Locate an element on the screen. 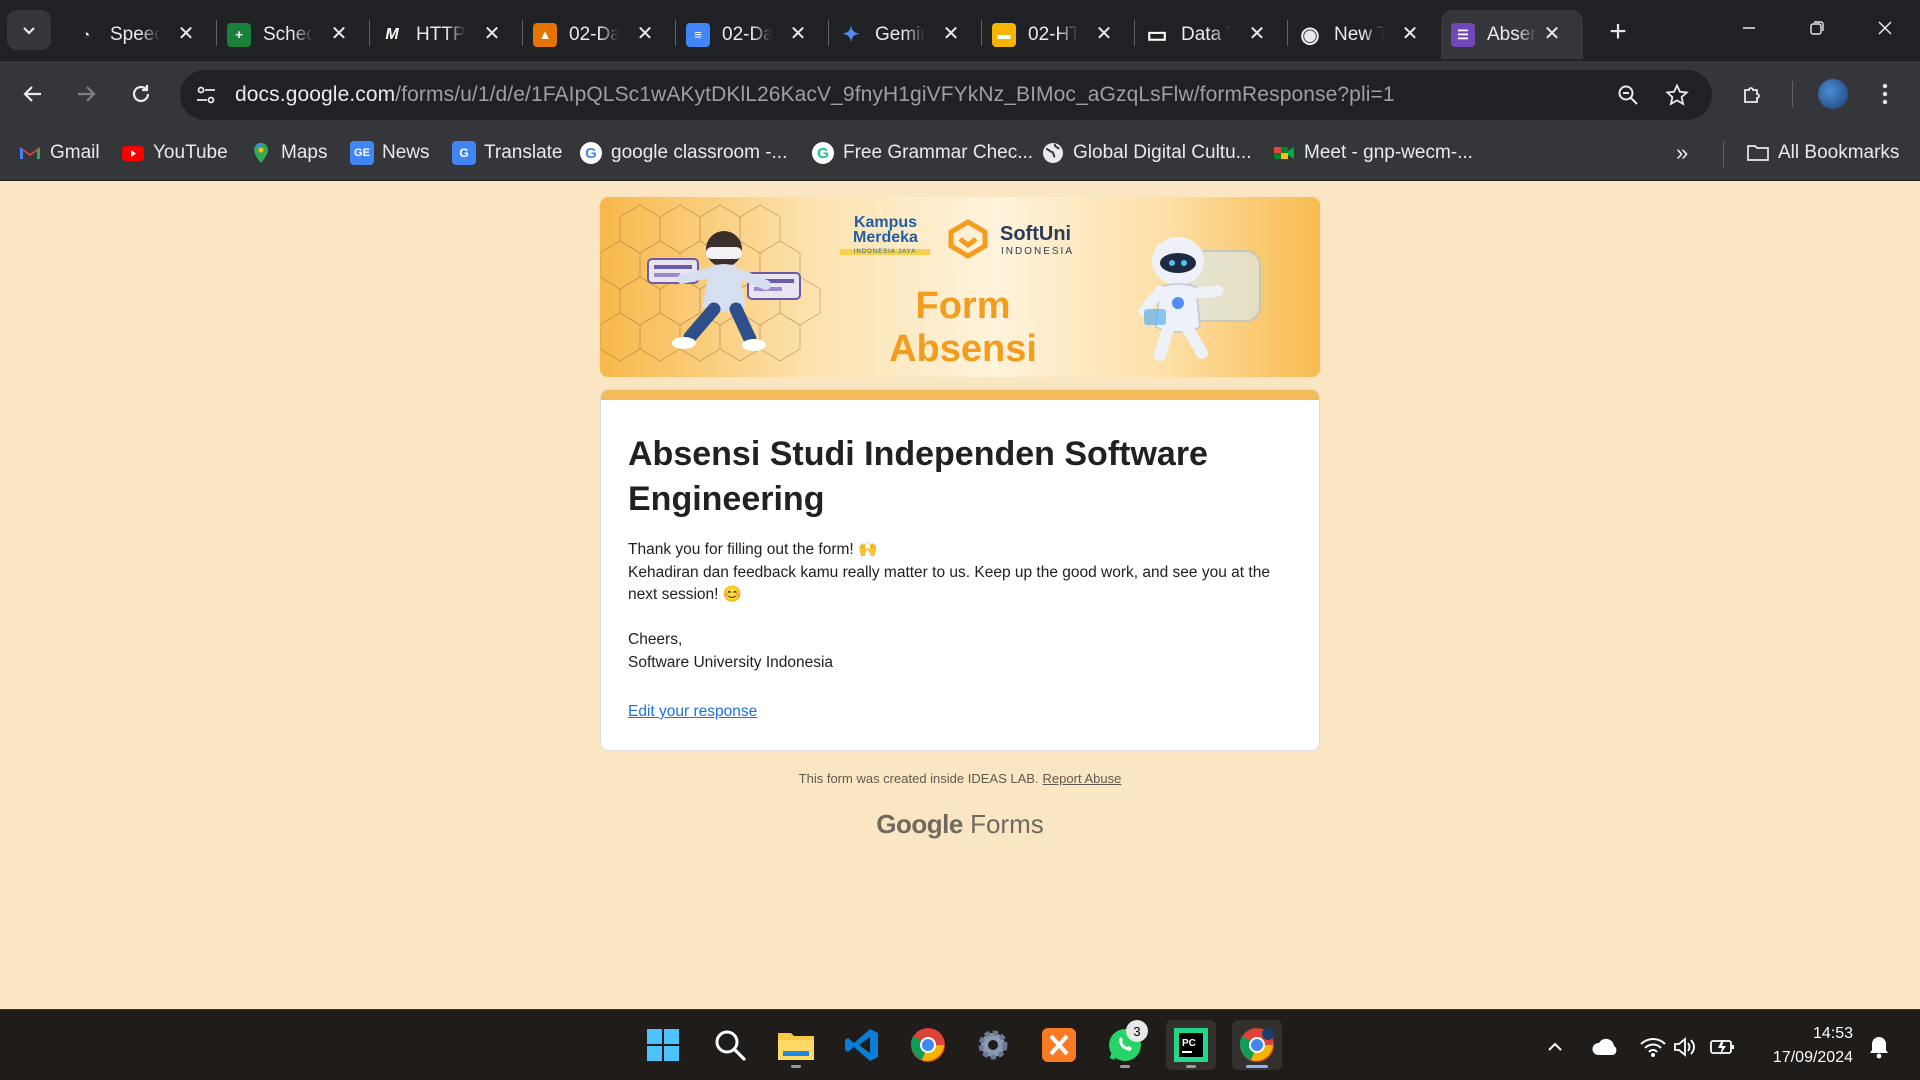 The image size is (1920, 1080). tab-title: Gemini is located at coordinates (900, 34).